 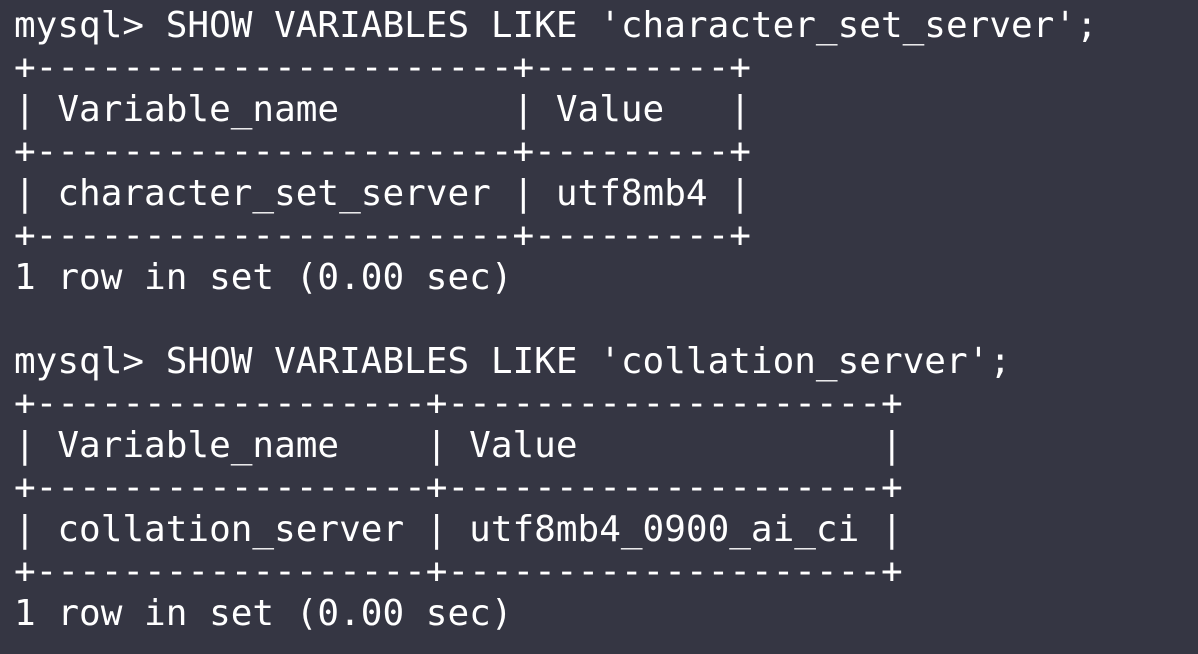 I want to click on table-row: | character_set_server | utf8mb4 |, so click(x=382, y=193).